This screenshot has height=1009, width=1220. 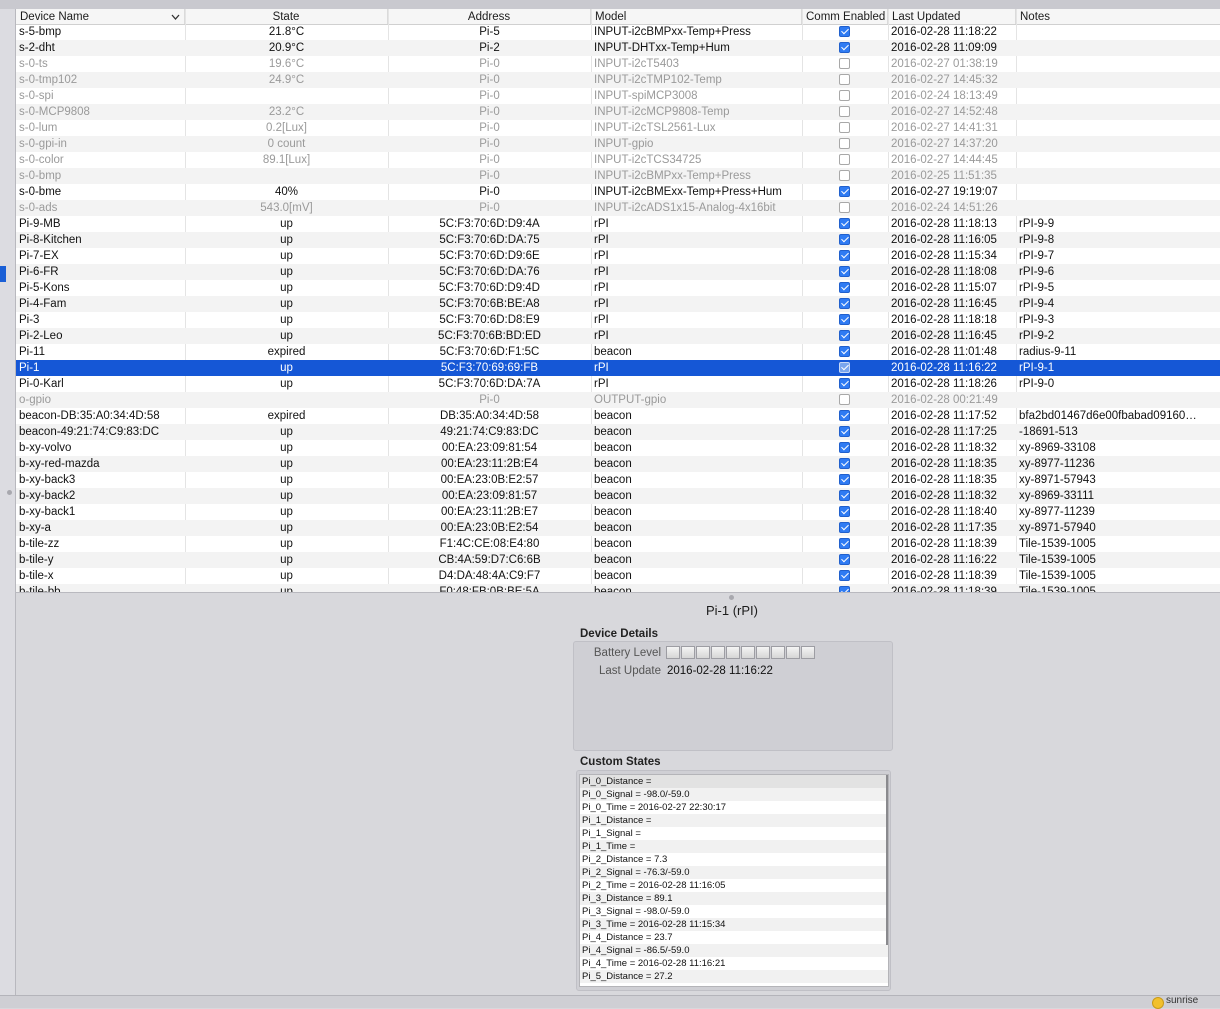 I want to click on custom-state-item: Pi_1_Time =, so click(x=734, y=846).